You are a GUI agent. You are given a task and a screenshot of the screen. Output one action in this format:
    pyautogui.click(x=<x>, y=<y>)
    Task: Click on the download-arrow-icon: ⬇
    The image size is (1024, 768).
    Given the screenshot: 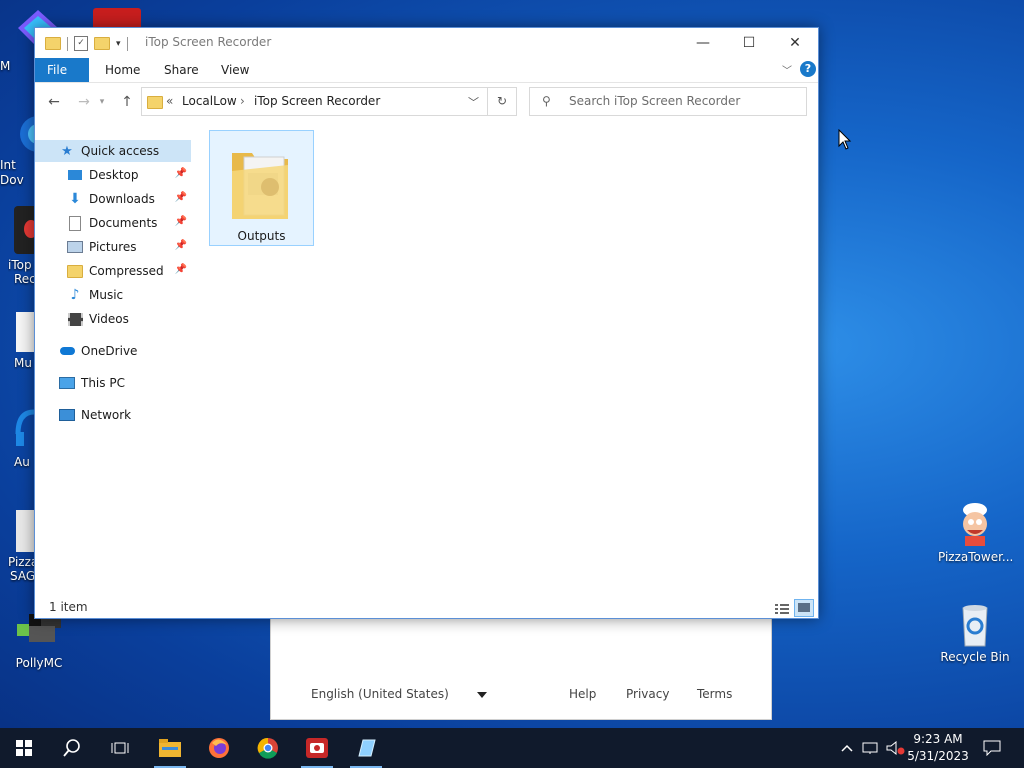 What is the action you would take?
    pyautogui.click(x=75, y=199)
    